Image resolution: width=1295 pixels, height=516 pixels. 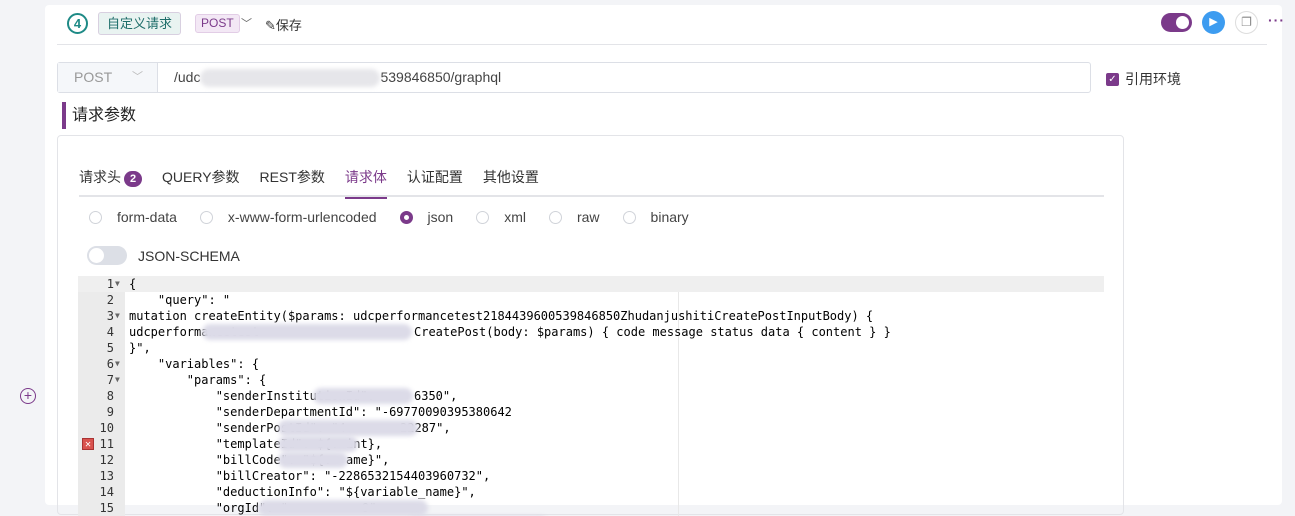 What do you see at coordinates (108, 77) in the screenshot?
I see `method-select: POST ﹀` at bounding box center [108, 77].